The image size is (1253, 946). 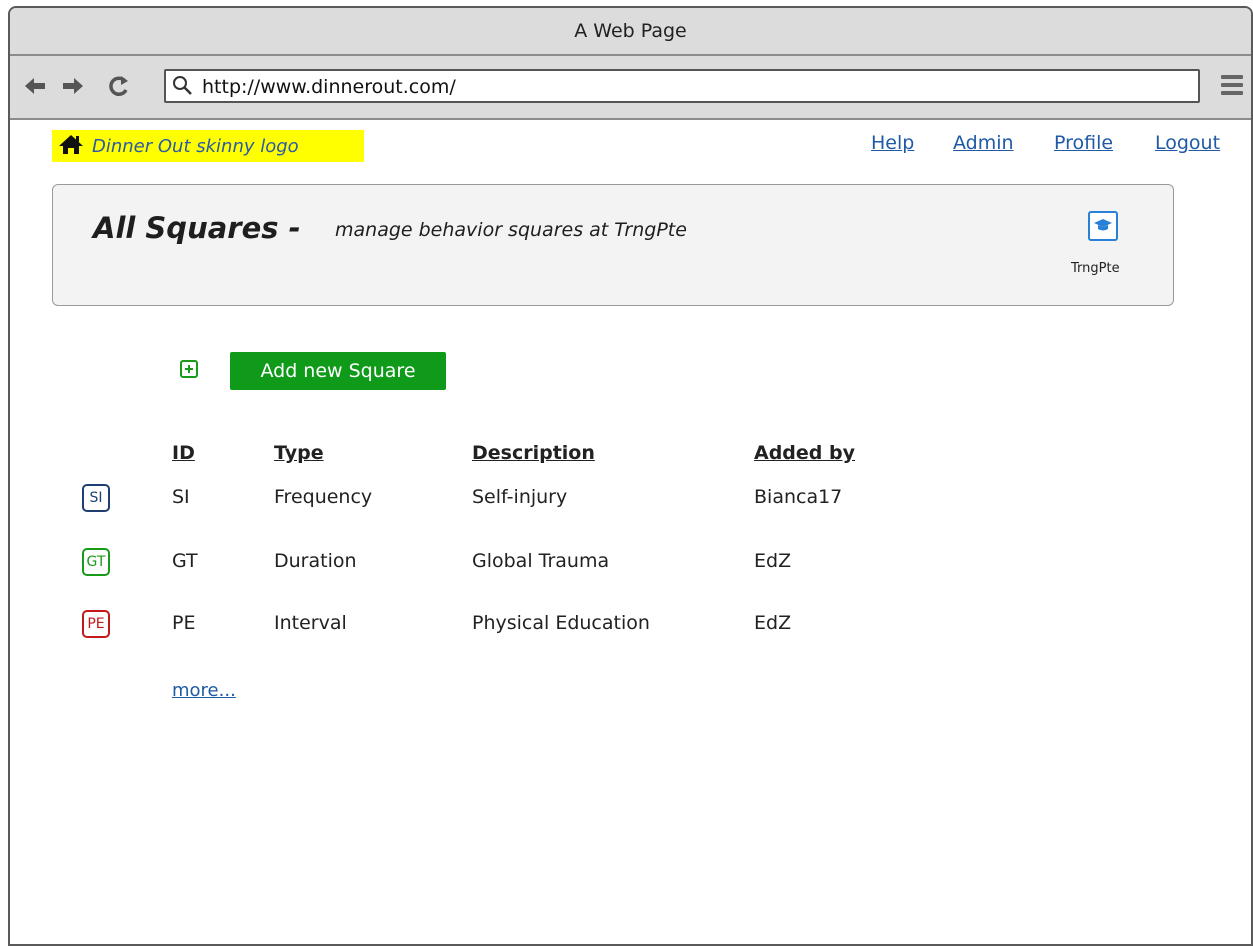 What do you see at coordinates (1095, 268) in the screenshot?
I see `org-label: TrngPte` at bounding box center [1095, 268].